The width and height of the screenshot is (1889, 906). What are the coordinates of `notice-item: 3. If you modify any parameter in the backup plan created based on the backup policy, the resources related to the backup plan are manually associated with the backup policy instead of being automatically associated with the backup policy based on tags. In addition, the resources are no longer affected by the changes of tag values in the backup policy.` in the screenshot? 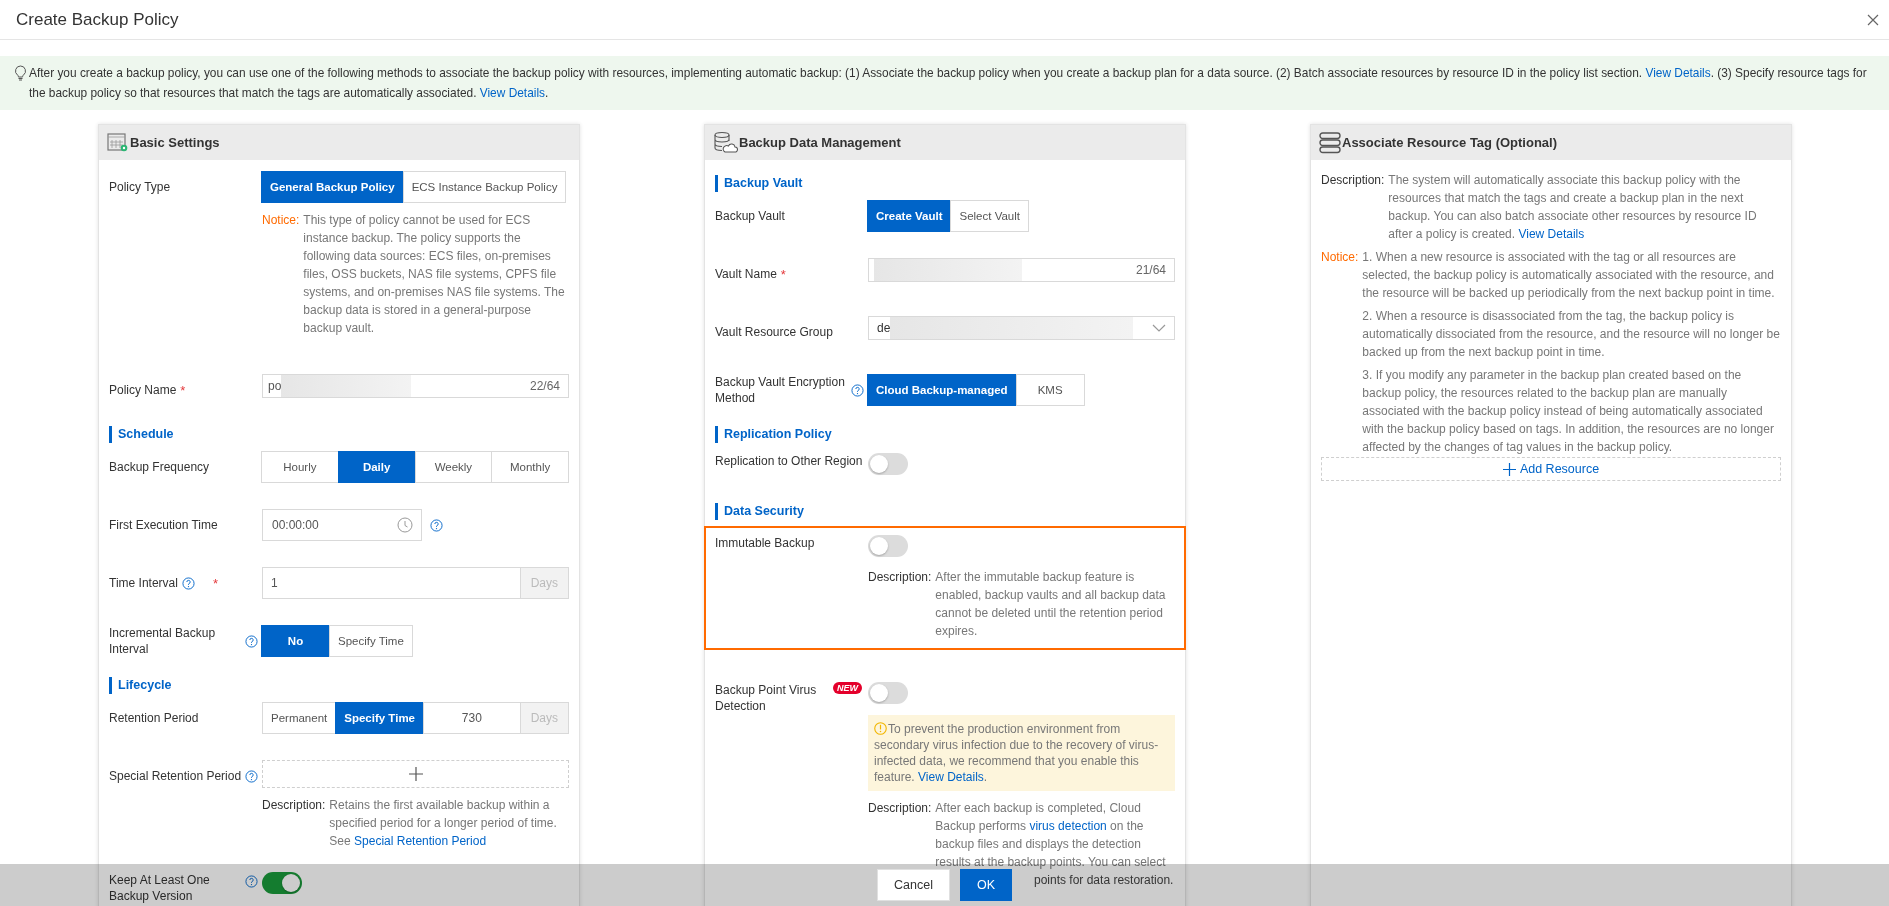 It's located at (1568, 411).